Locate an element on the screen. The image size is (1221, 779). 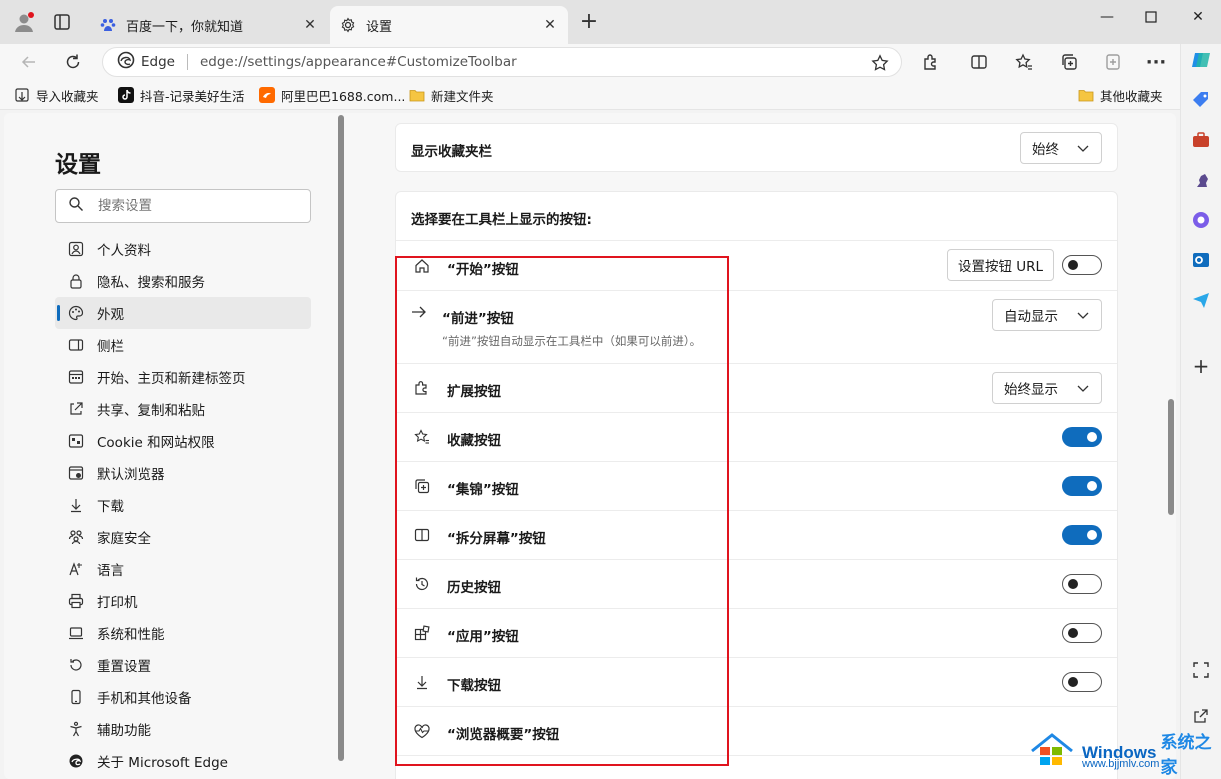
forward-arrow-icon is located at coordinates (419, 312).